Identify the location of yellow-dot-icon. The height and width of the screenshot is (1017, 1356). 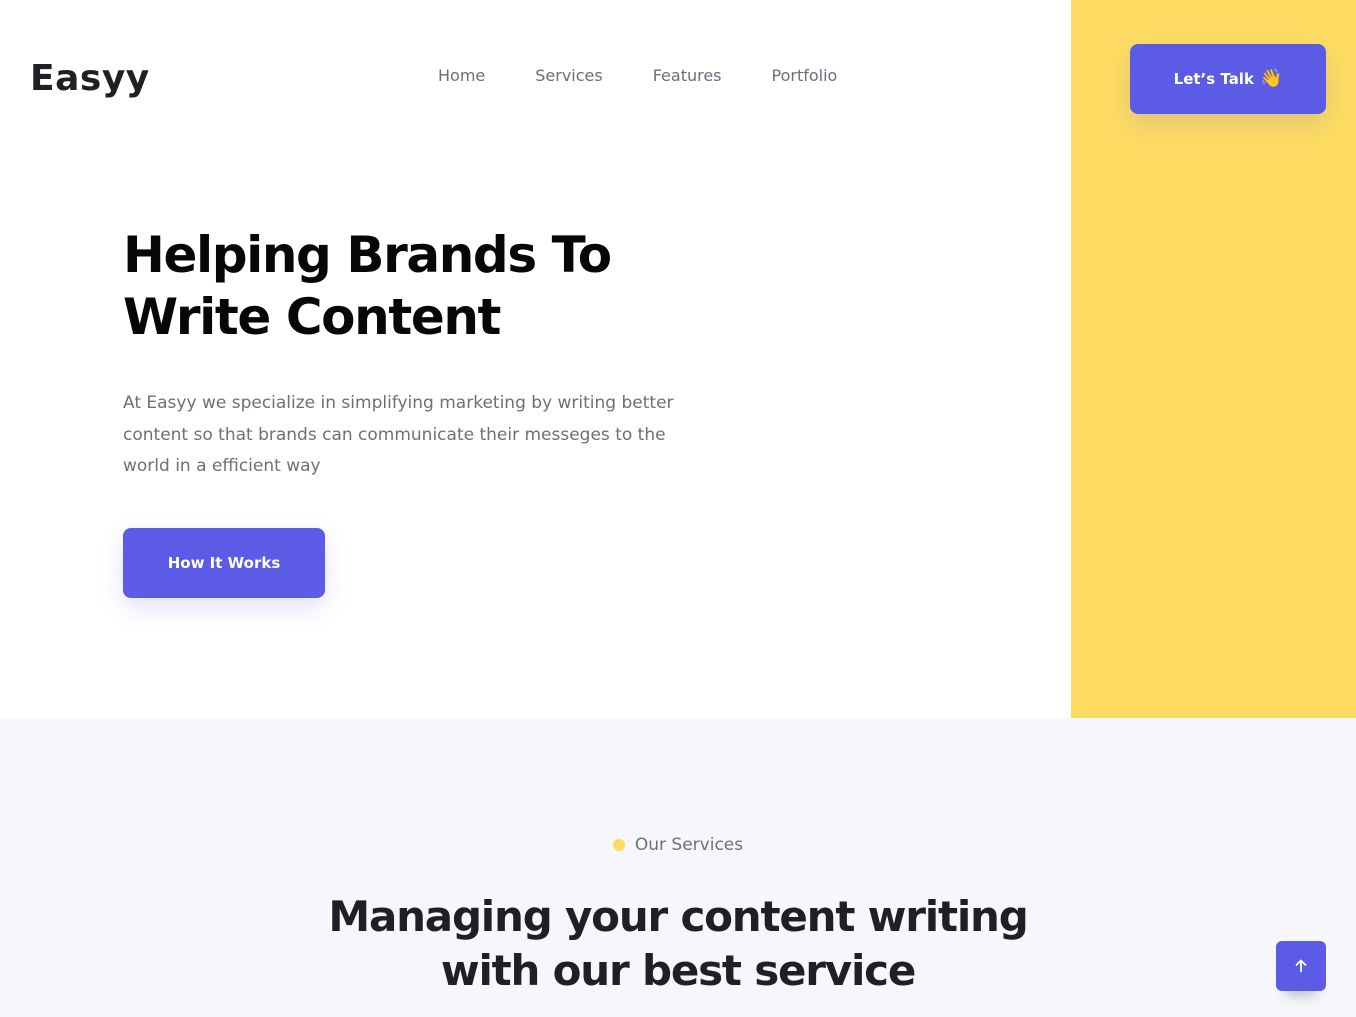
(618, 845).